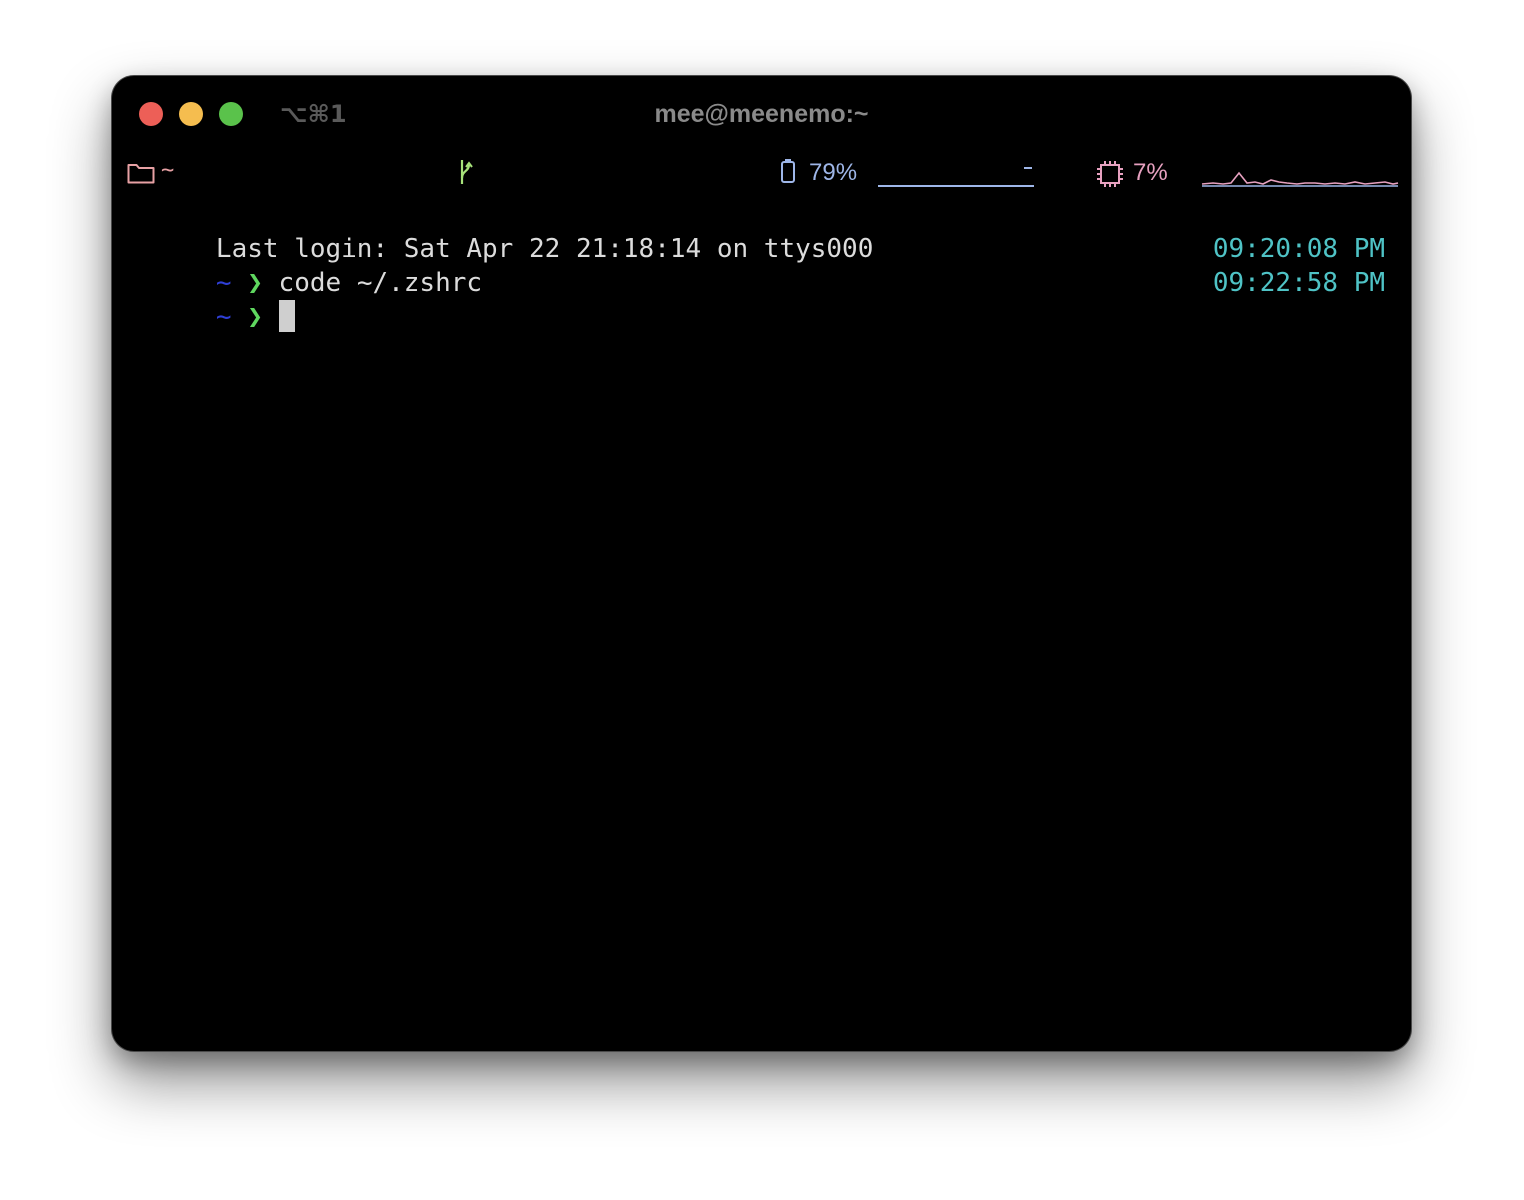  Describe the element at coordinates (1300, 179) in the screenshot. I see `cpu-history-graph` at that location.